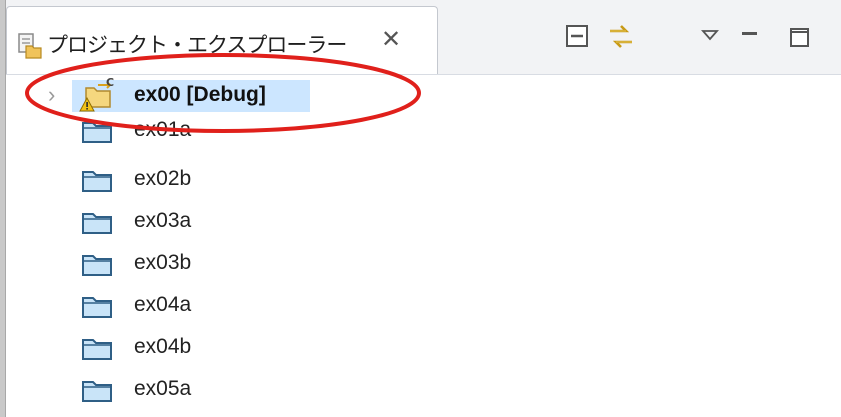  What do you see at coordinates (423, 130) in the screenshot?
I see `tree-item-ex01a: ex01a` at bounding box center [423, 130].